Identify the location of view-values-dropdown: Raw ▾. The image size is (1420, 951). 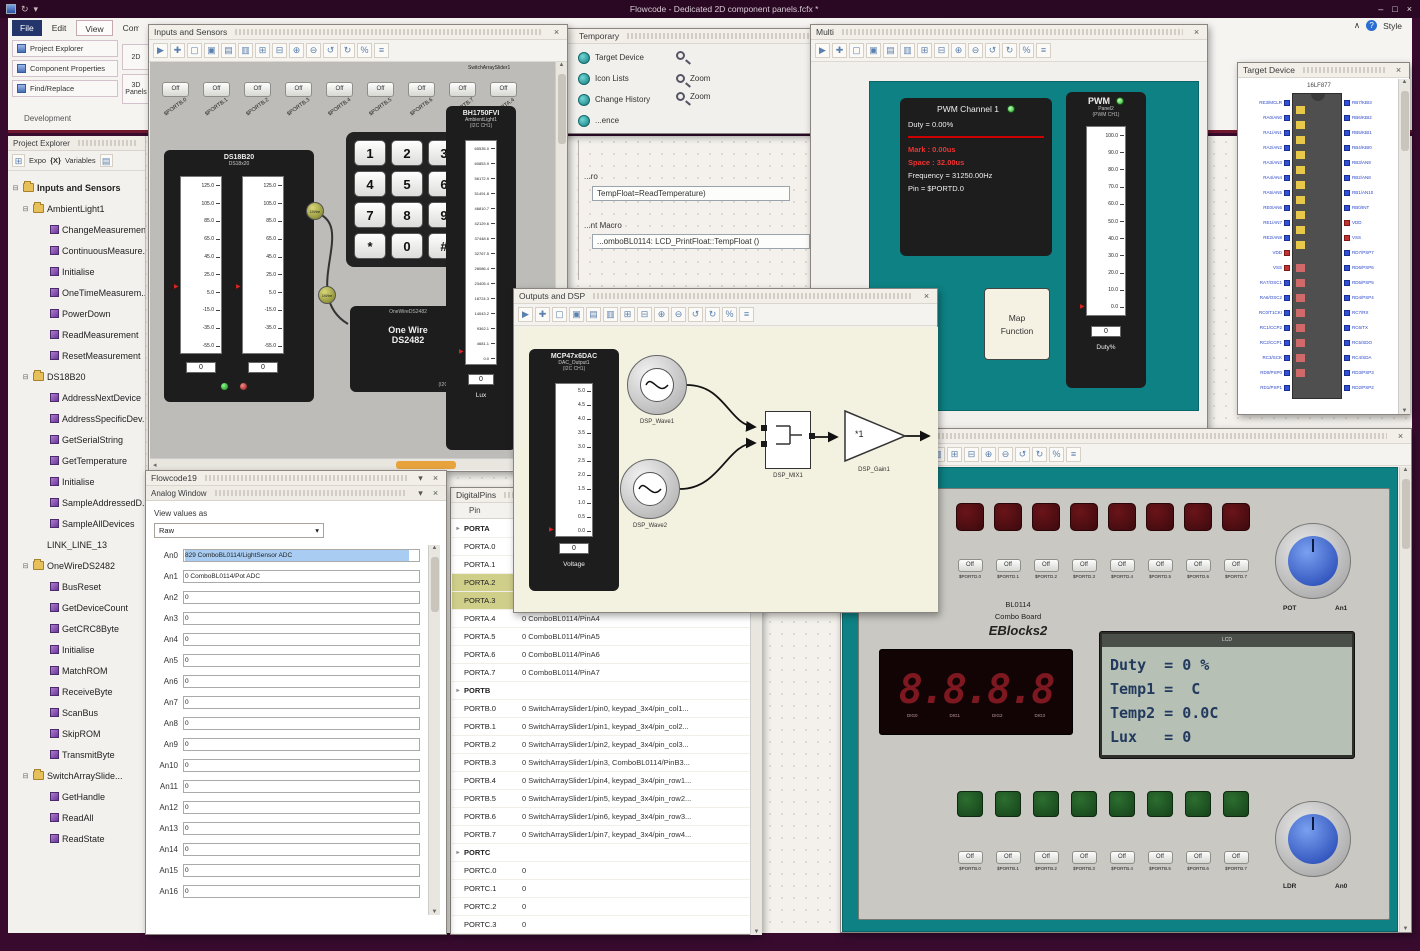
(239, 530).